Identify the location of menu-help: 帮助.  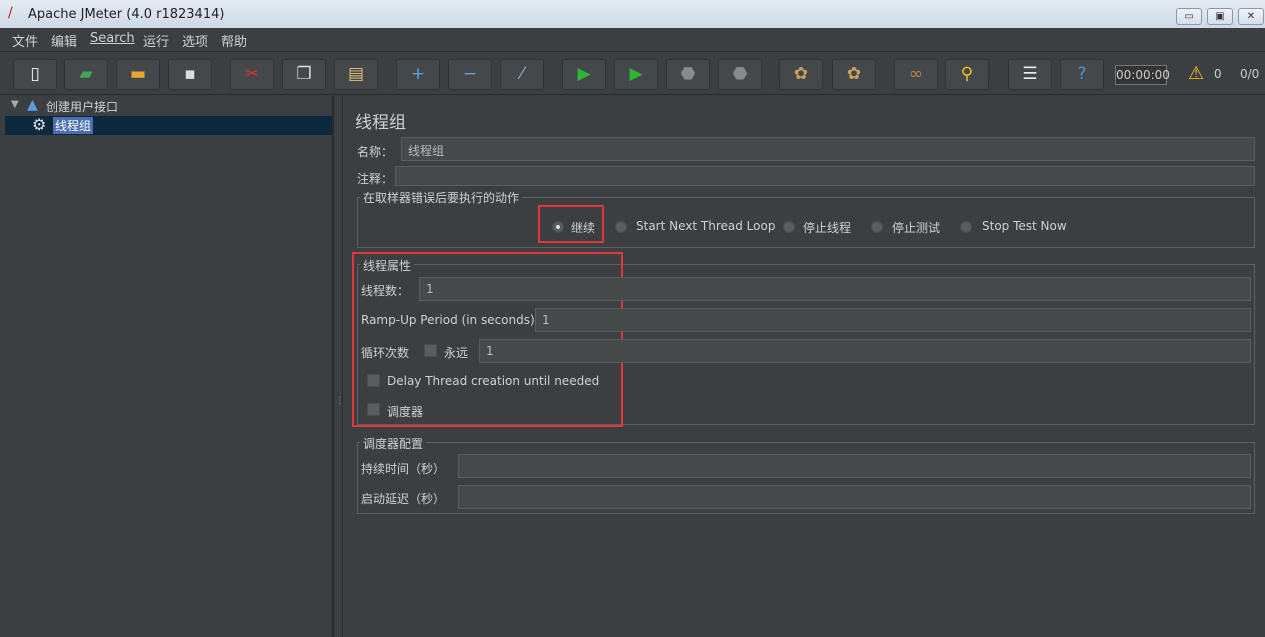
(234, 40).